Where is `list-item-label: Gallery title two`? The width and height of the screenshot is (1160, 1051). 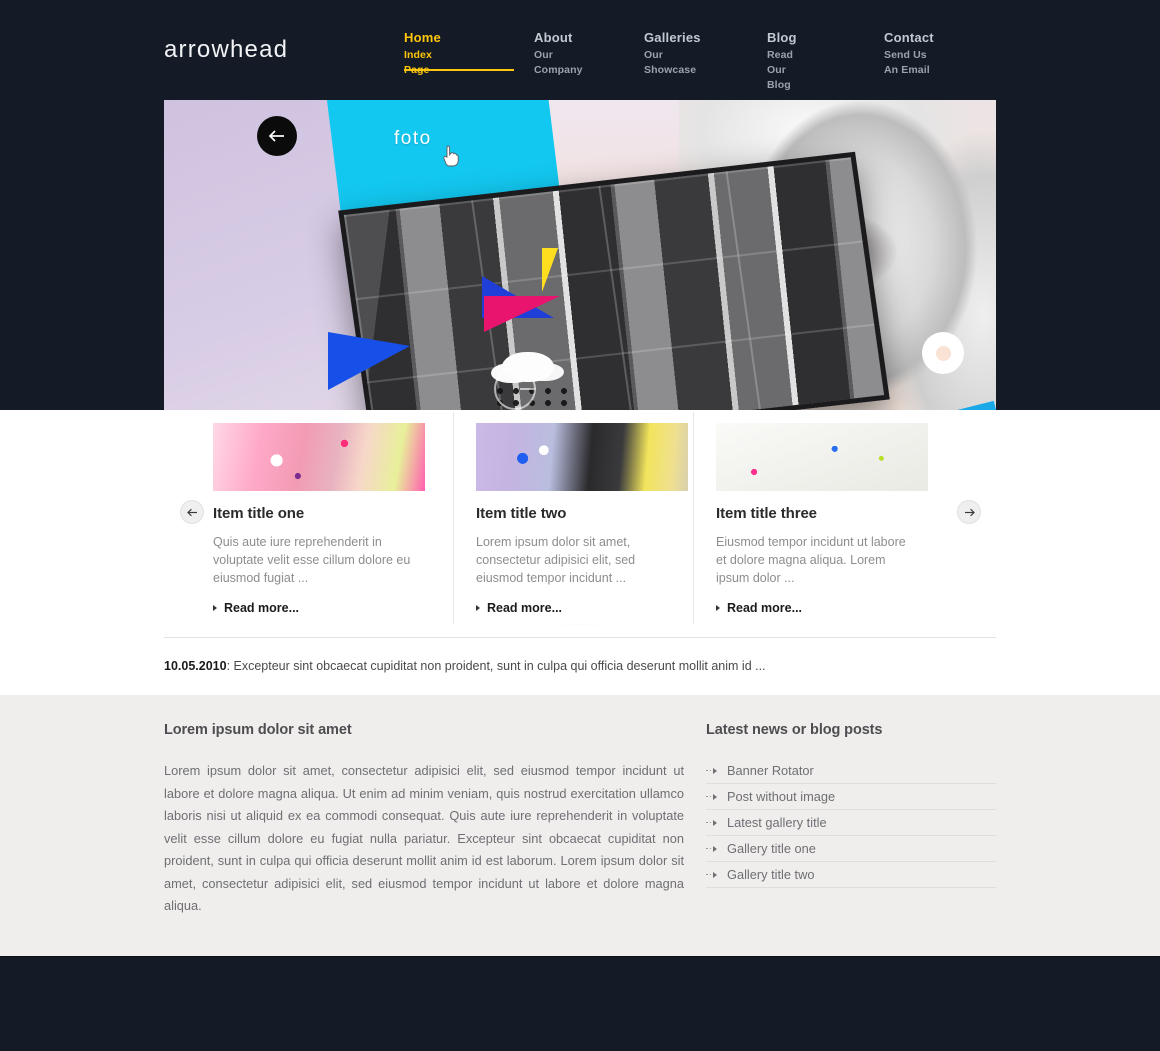 list-item-label: Gallery title two is located at coordinates (771, 874).